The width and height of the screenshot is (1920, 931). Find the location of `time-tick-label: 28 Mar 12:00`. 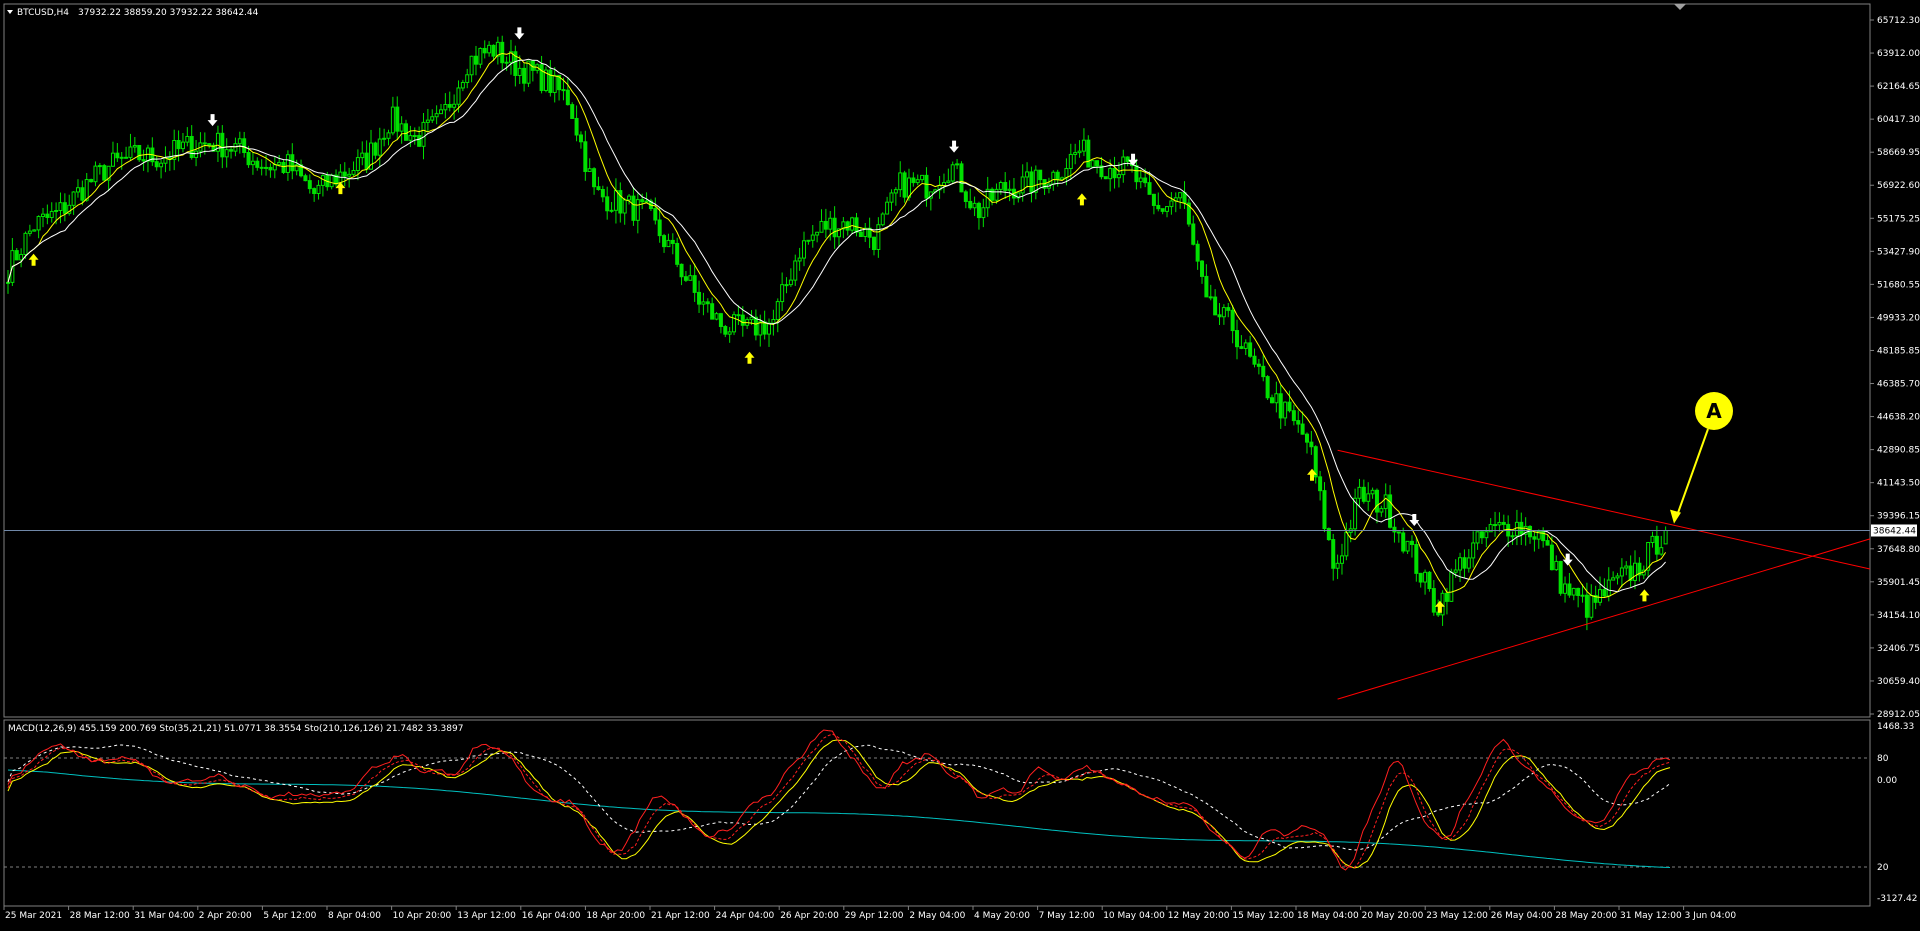

time-tick-label: 28 Mar 12:00 is located at coordinates (100, 916).